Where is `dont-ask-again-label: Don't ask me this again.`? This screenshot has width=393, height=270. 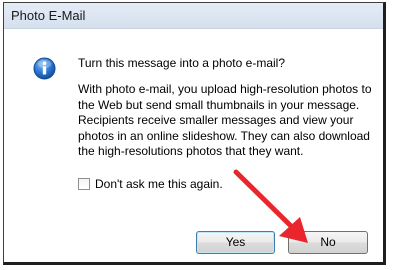
dont-ask-again-label: Don't ask me this again. is located at coordinates (159, 184).